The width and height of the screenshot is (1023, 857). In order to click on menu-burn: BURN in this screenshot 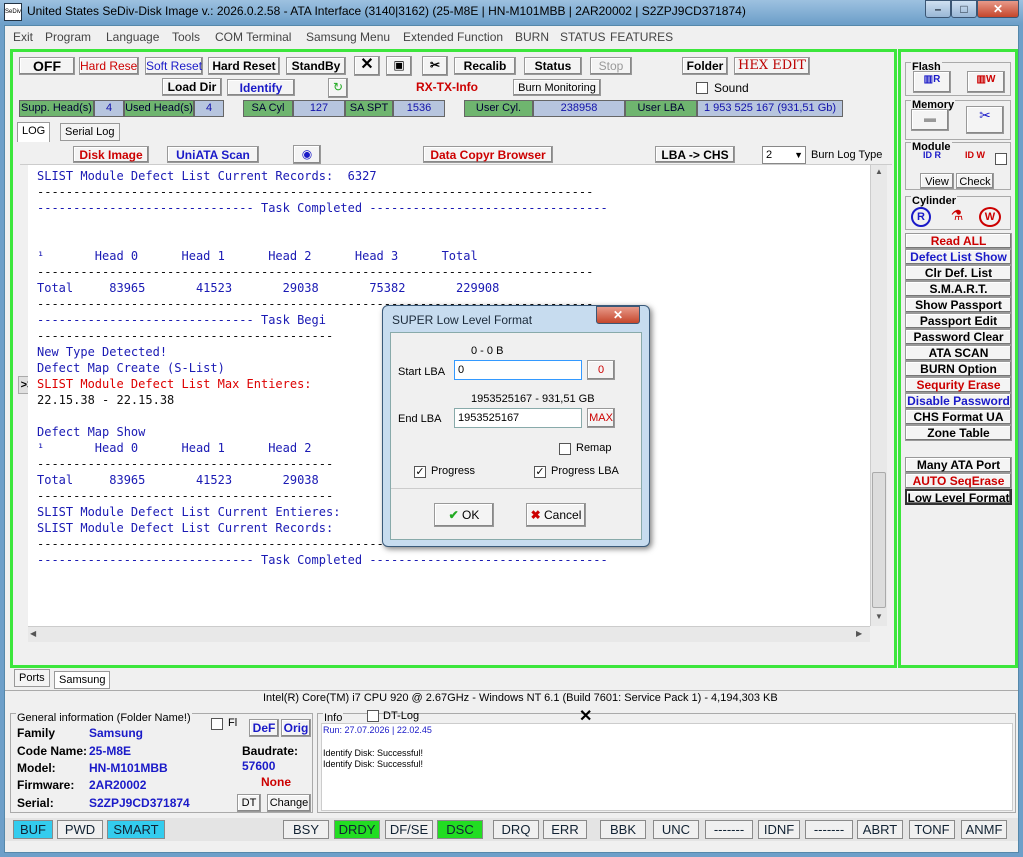, I will do `click(532, 37)`.